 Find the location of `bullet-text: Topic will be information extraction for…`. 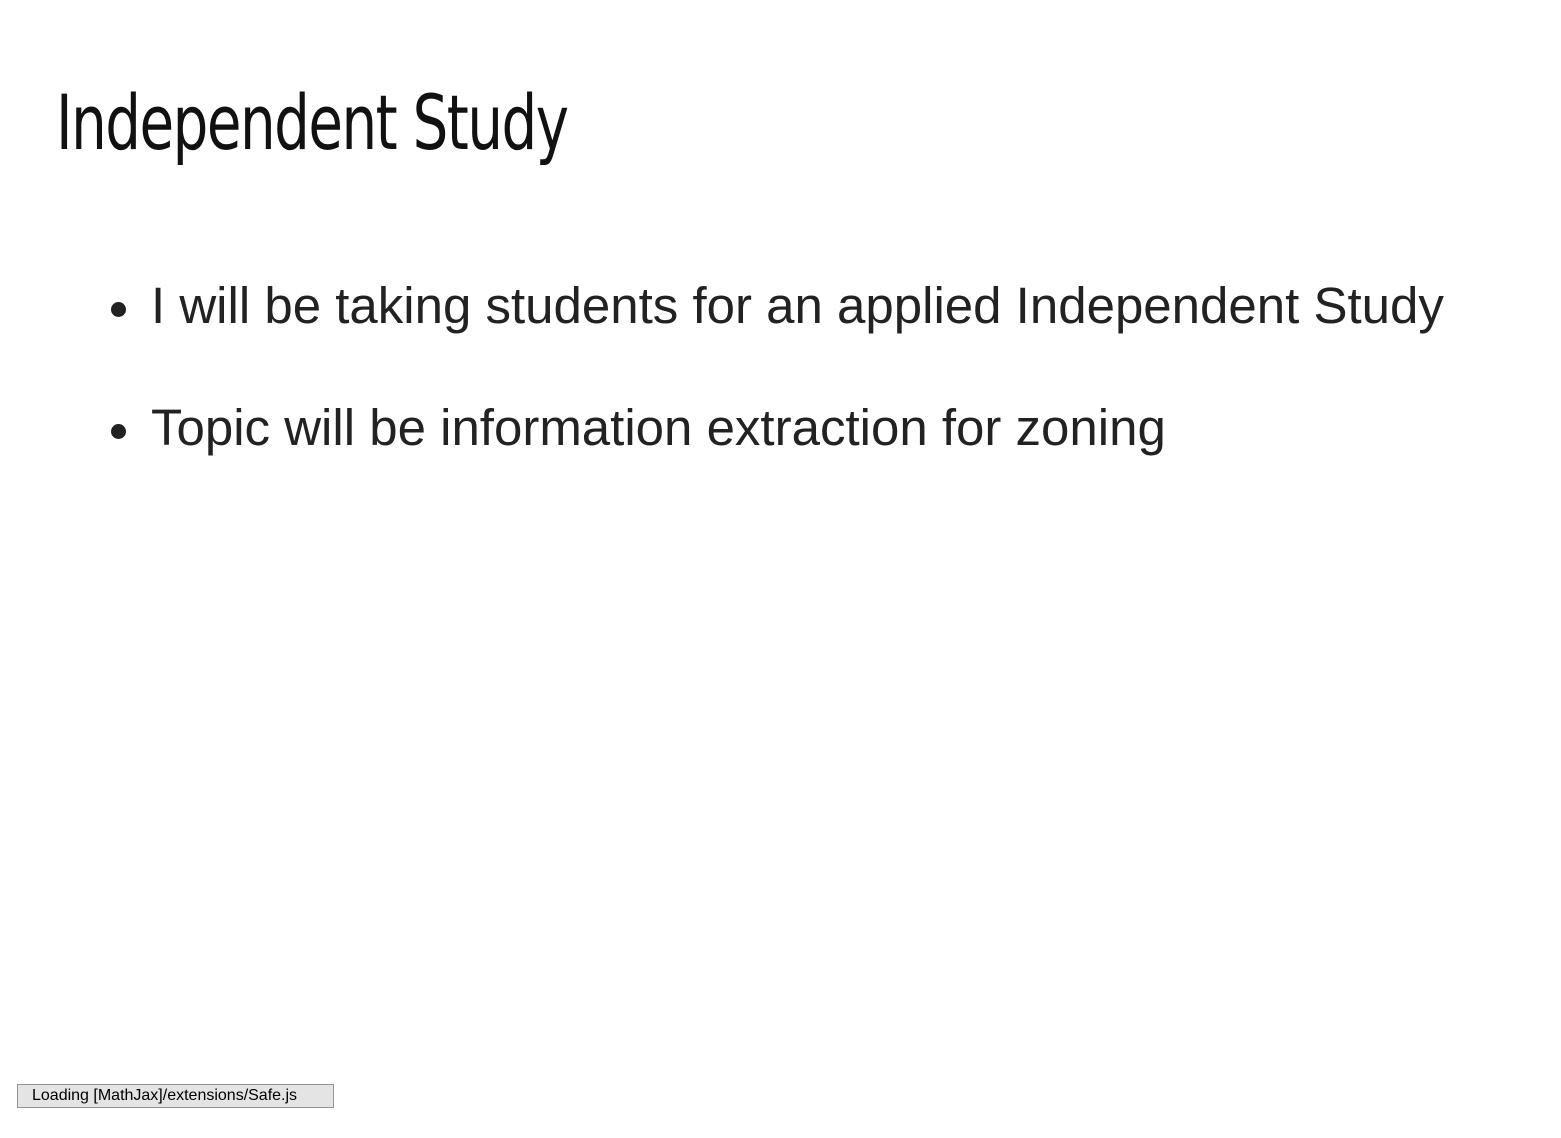

bullet-text: Topic will be information extraction for… is located at coordinates (658, 427).